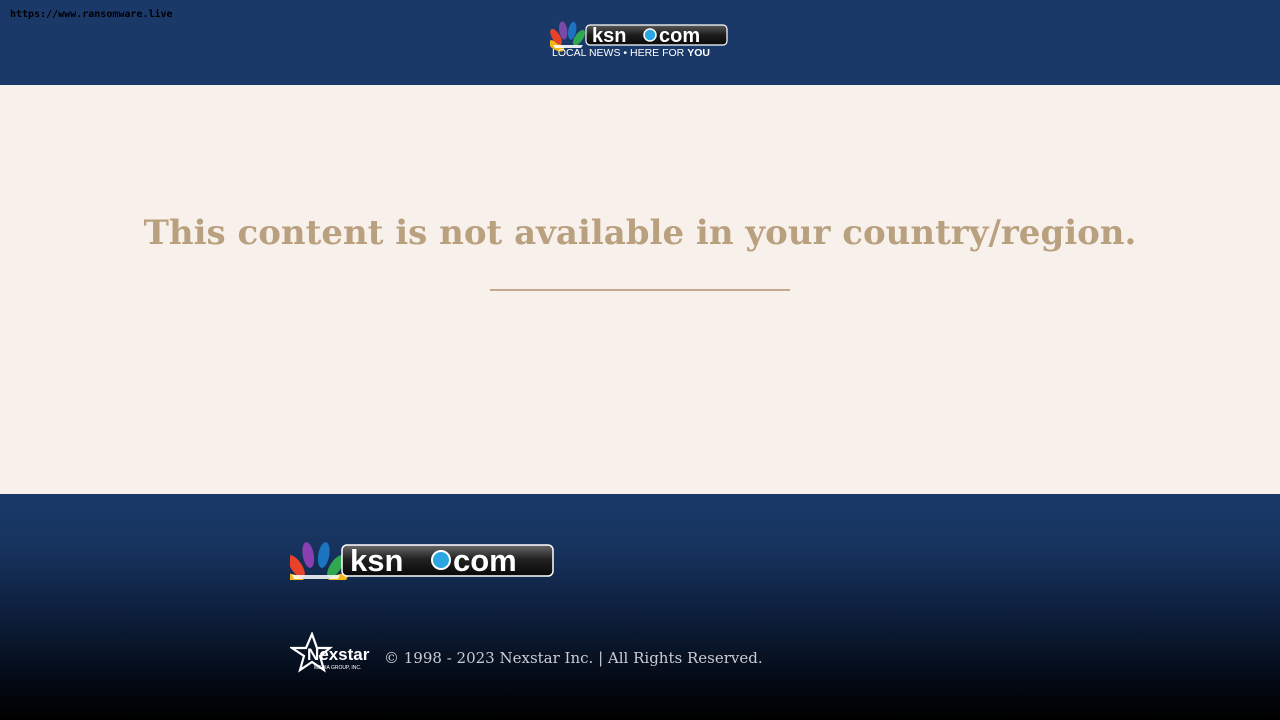  I want to click on message-divider, so click(640, 290).